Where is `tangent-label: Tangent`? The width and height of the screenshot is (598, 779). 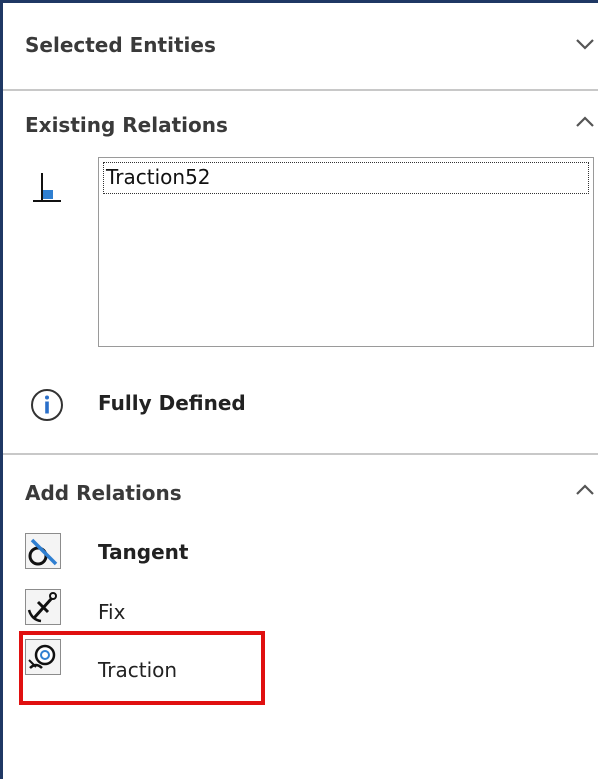
tangent-label: Tangent is located at coordinates (143, 552).